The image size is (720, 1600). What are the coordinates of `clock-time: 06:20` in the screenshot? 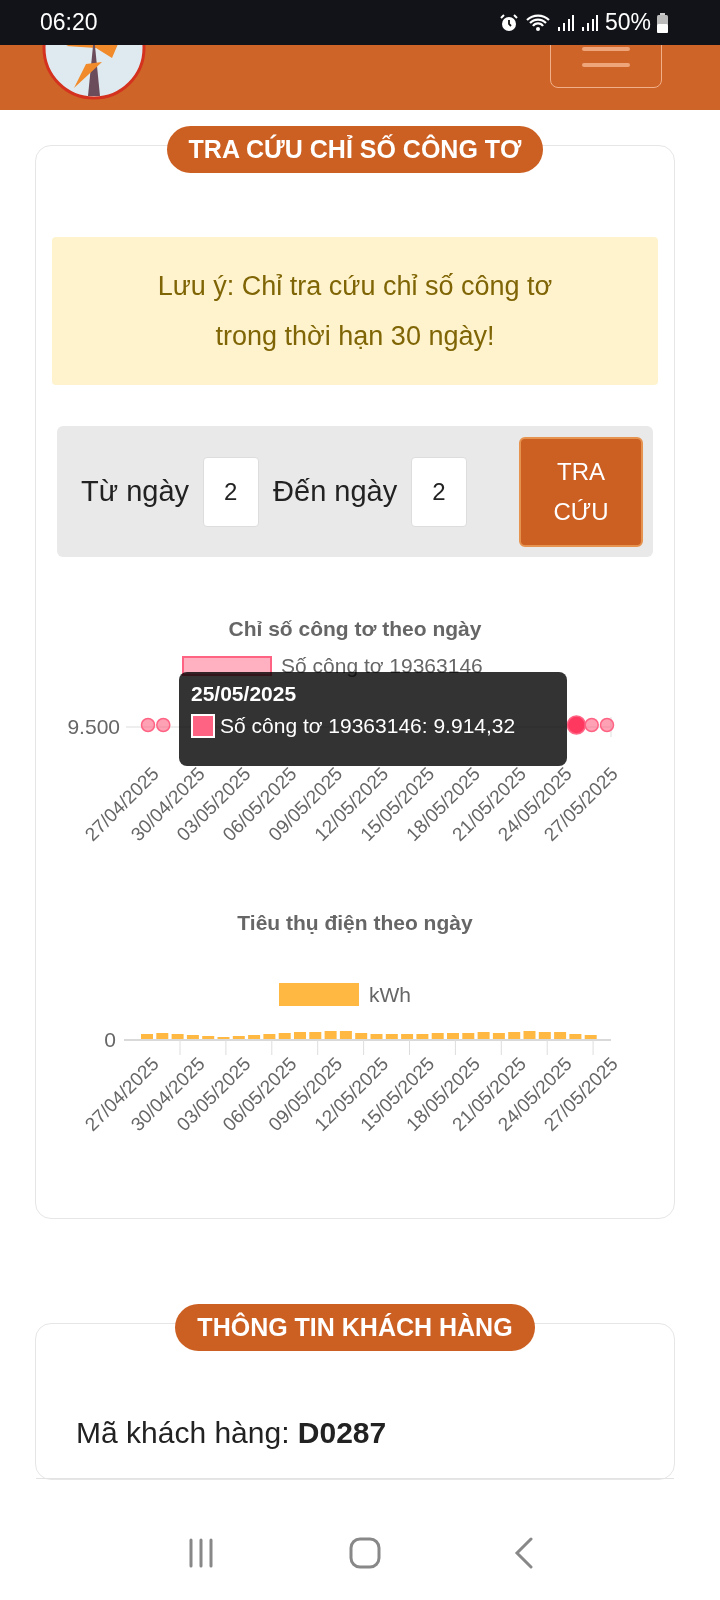 It's located at (69, 22).